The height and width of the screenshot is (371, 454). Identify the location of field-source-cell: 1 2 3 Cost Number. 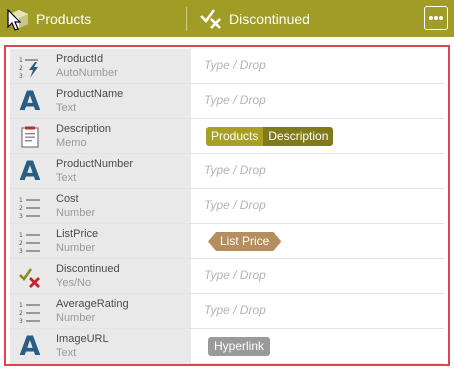
(100, 206).